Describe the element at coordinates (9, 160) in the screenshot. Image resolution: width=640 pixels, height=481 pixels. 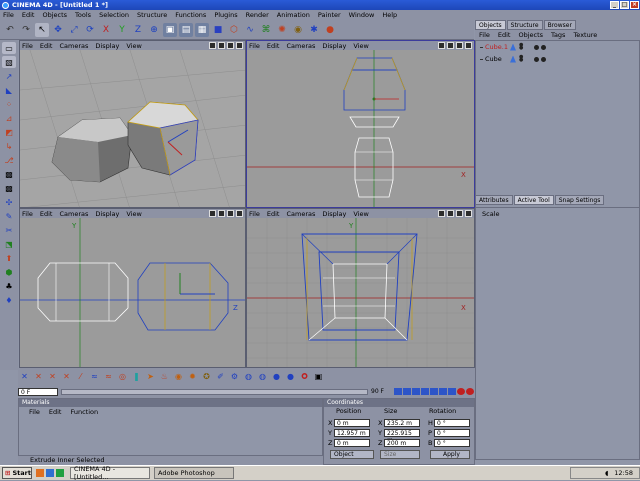
I see `tweak-mode-icon: ⎇` at that location.